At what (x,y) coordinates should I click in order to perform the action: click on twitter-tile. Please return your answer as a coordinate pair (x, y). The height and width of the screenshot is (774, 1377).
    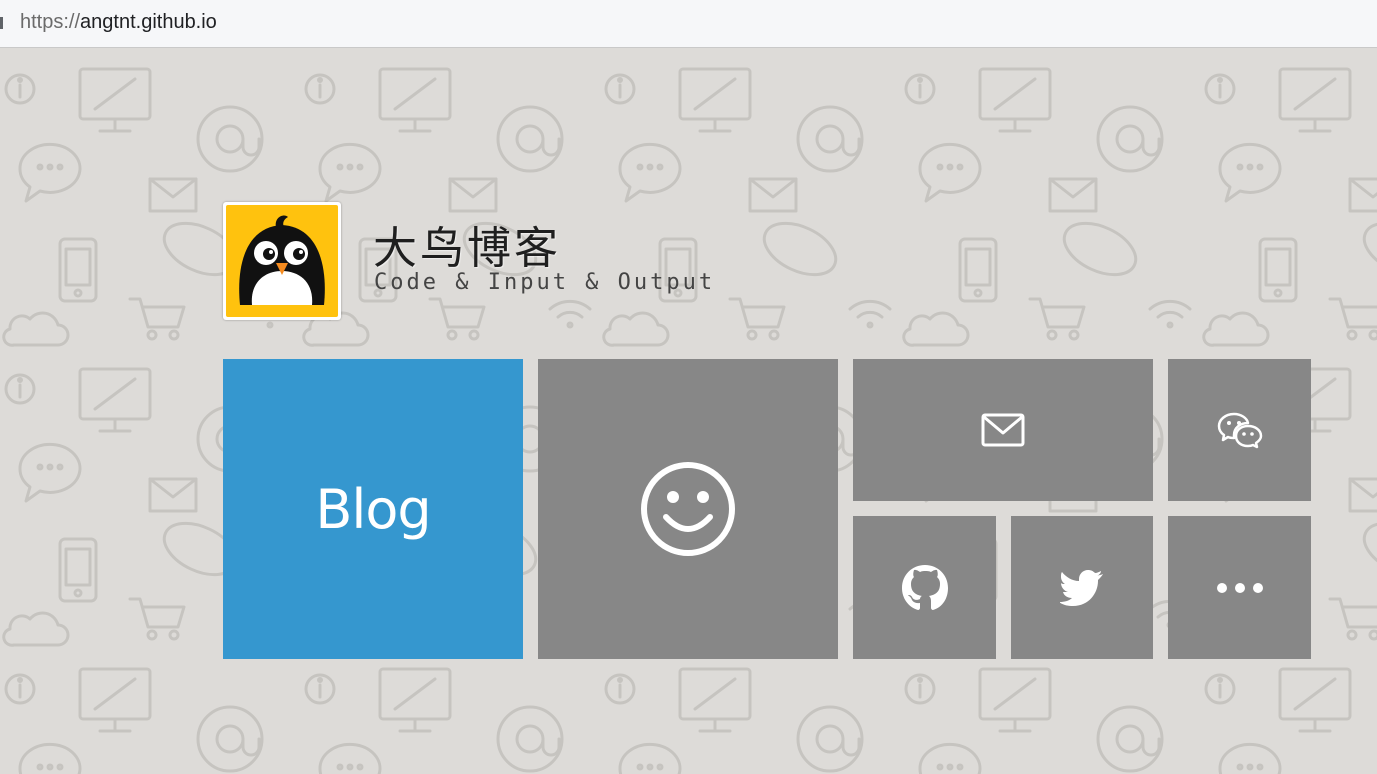
    Looking at the image, I should click on (1082, 587).